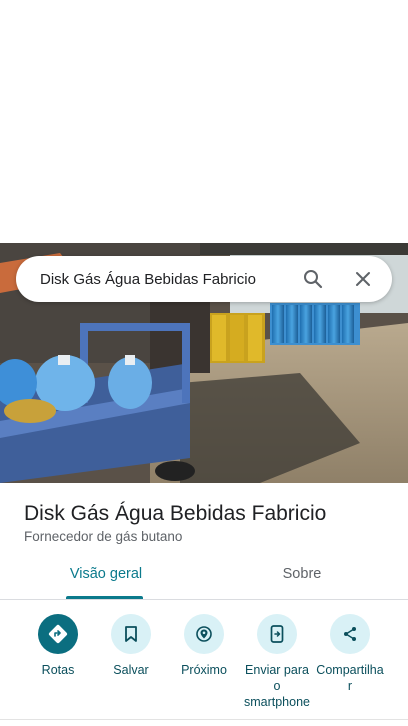  I want to click on send-to-phone-label: Enviar para o smartphone, so click(277, 686).